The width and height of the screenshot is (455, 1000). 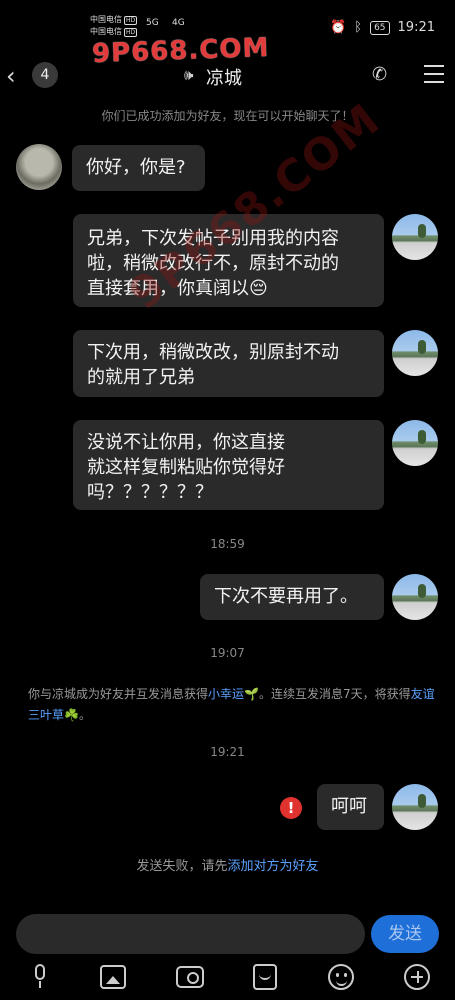 What do you see at coordinates (334, 694) in the screenshot?
I see `notice-text: 。连续互发消息7天，将获得` at bounding box center [334, 694].